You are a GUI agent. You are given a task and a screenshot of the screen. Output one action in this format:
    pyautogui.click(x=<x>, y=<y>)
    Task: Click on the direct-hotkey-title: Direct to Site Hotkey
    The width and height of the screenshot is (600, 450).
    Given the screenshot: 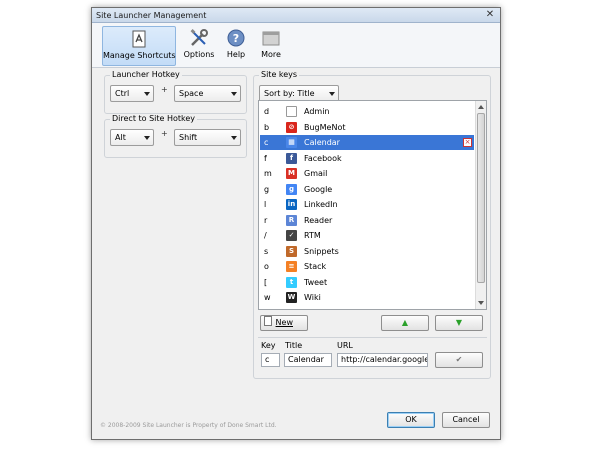 What is the action you would take?
    pyautogui.click(x=154, y=119)
    